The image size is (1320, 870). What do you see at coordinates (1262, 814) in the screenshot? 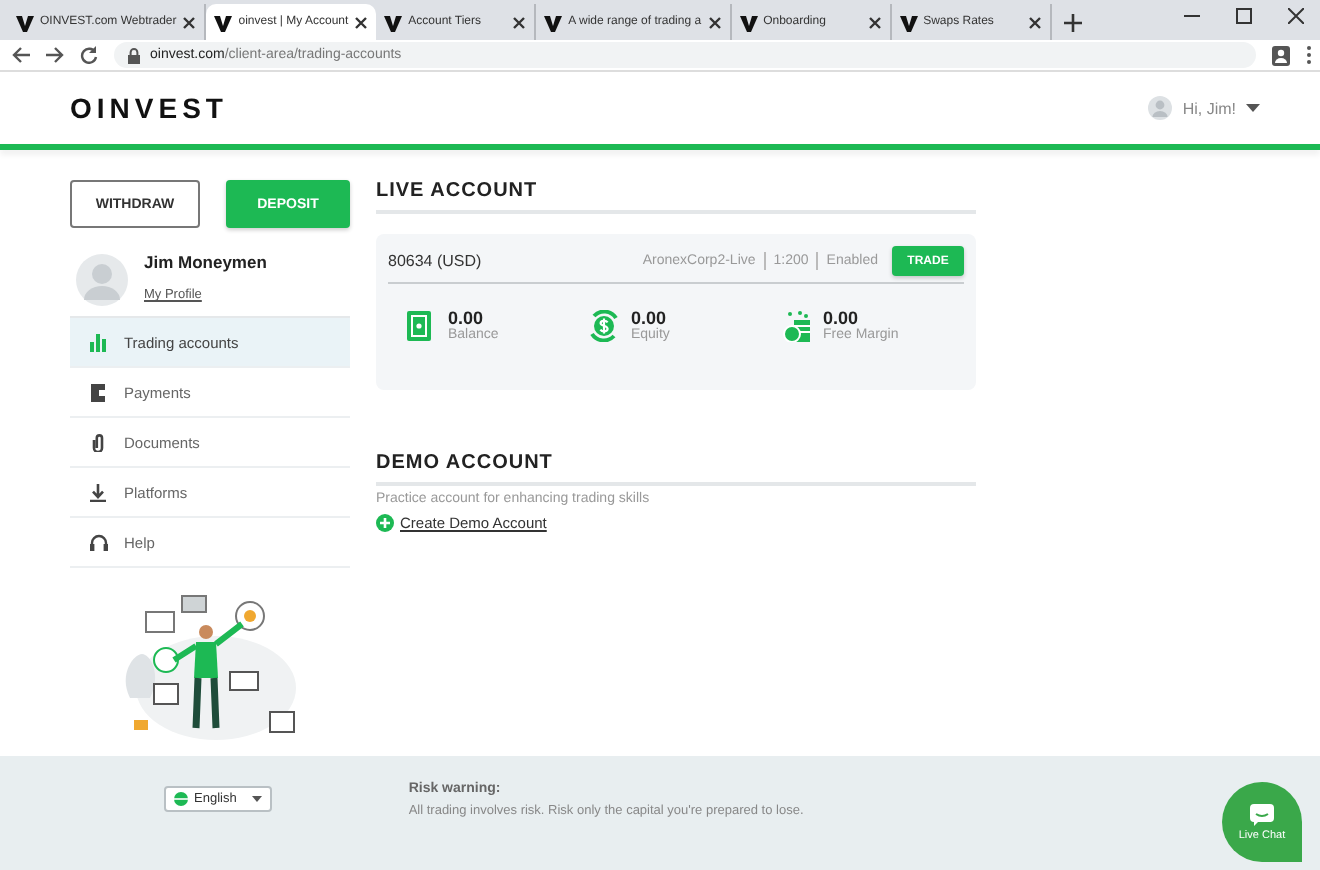
I see `chat-bubble-icon` at bounding box center [1262, 814].